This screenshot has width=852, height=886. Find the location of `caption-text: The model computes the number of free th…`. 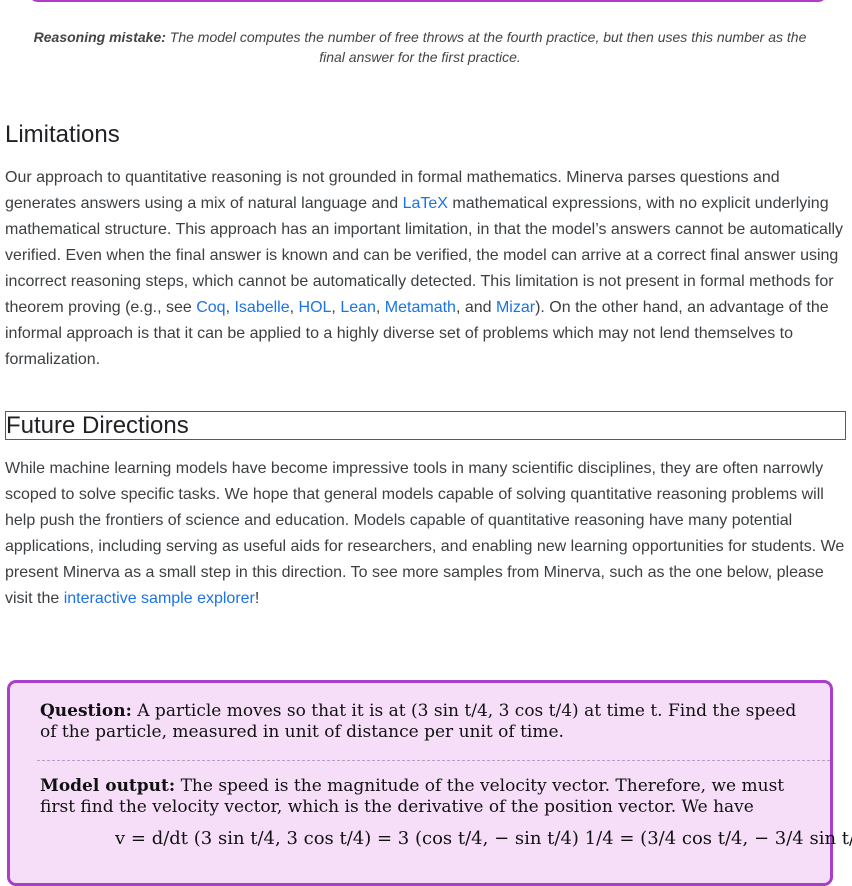

caption-text: The model computes the number of free th… is located at coordinates (488, 47).